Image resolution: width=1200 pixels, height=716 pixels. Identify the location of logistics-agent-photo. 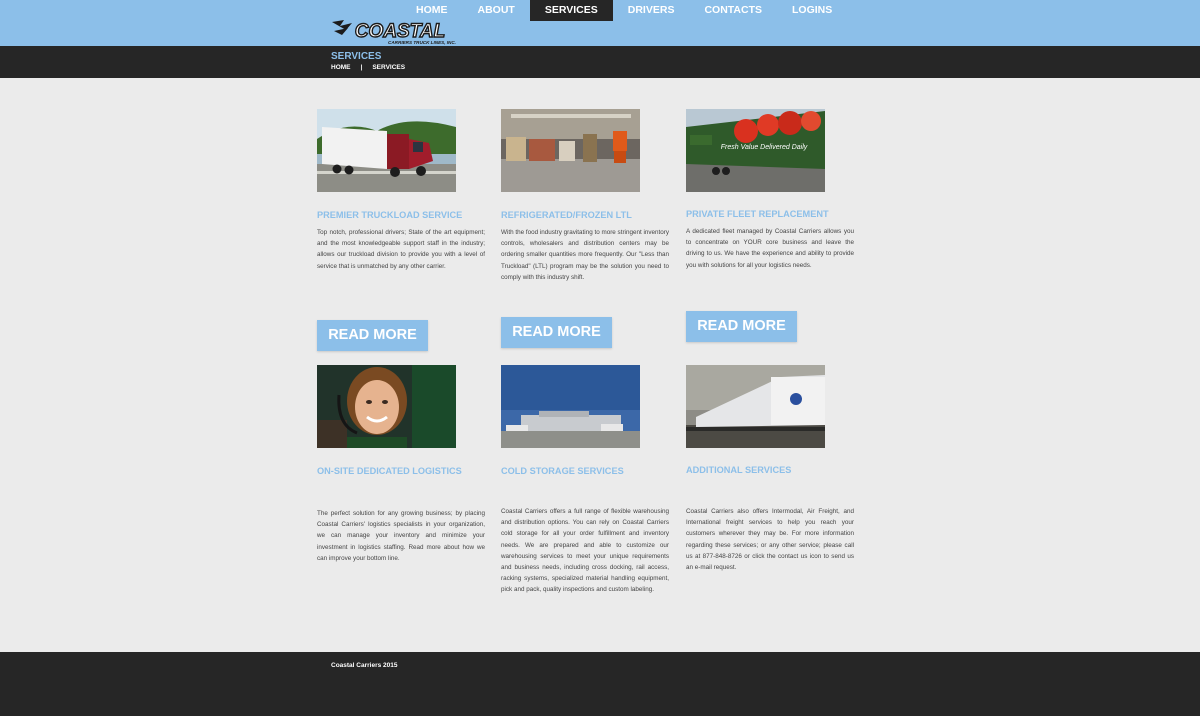
(386, 406).